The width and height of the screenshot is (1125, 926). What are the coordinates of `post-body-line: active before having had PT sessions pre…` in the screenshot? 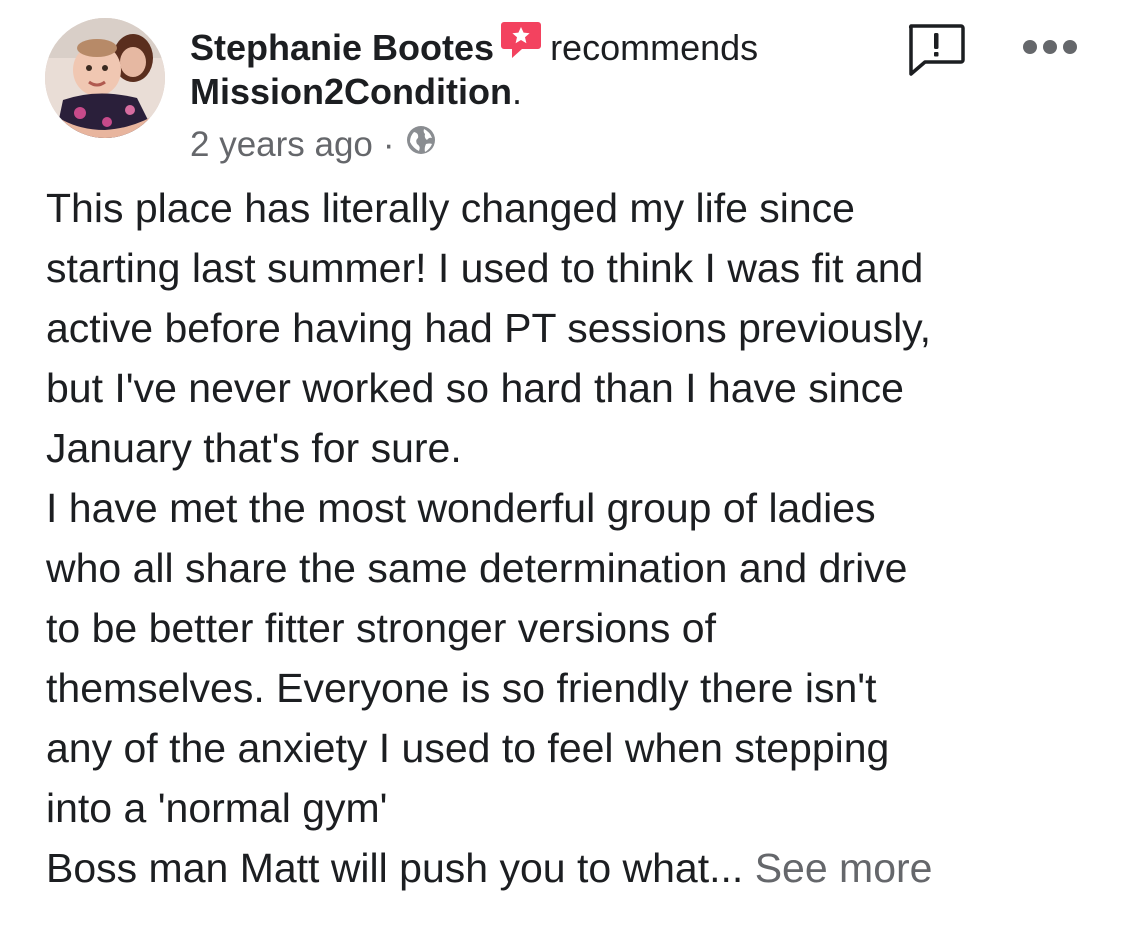 It's located at (489, 328).